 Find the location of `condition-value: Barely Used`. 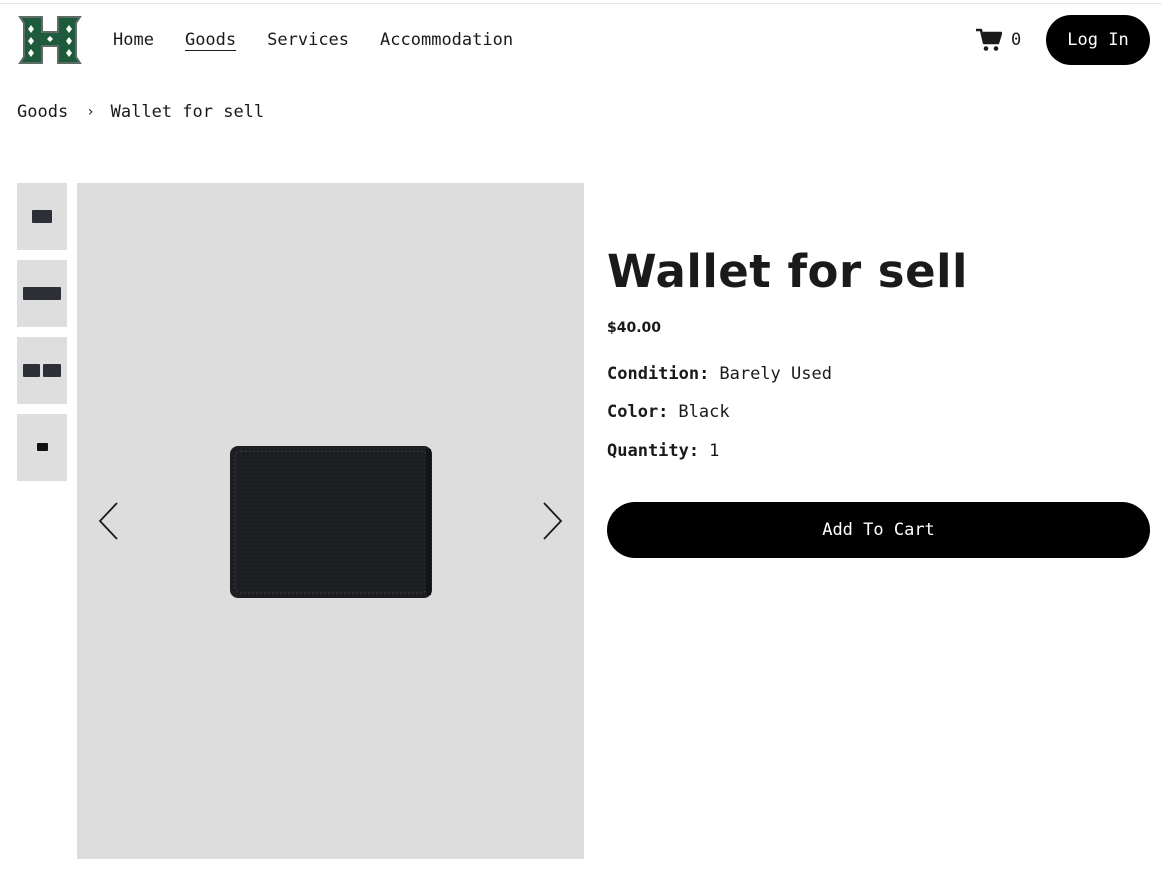

condition-value: Barely Used is located at coordinates (775, 374).